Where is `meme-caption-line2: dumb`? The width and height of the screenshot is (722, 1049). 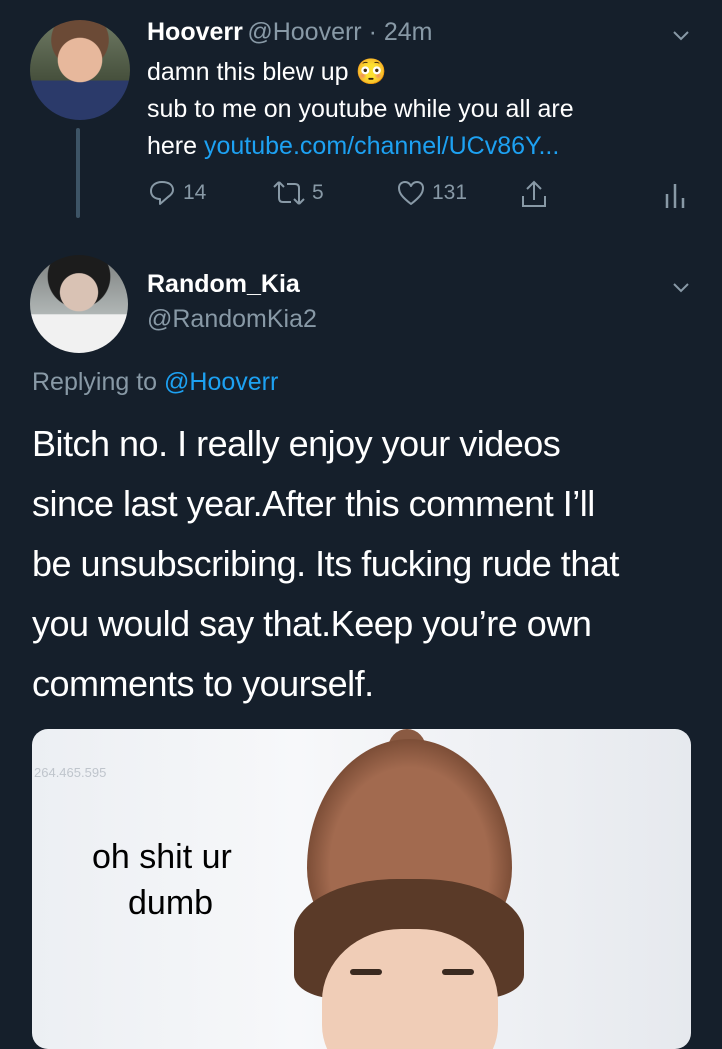
meme-caption-line2: dumb is located at coordinates (171, 903).